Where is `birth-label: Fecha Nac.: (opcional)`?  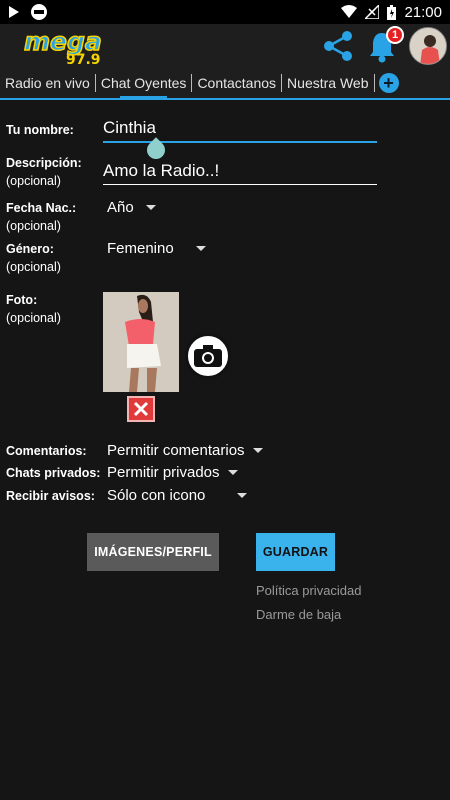 birth-label: Fecha Nac.: (opcional) is located at coordinates (41, 217).